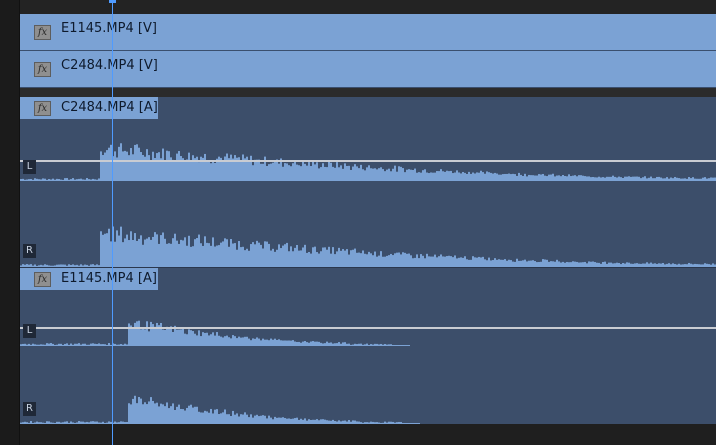 The image size is (716, 445). Describe the element at coordinates (368, 7) in the screenshot. I see `empty-track-top` at that location.